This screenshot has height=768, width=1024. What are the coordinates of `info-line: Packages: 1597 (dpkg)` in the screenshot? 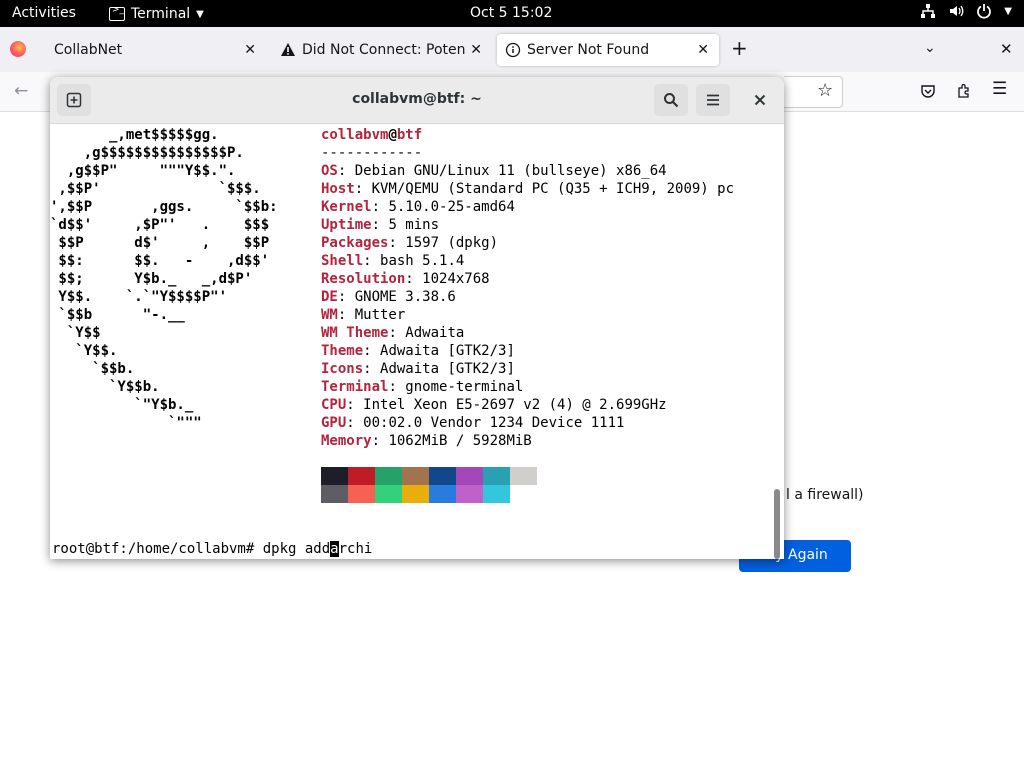 It's located at (409, 243).